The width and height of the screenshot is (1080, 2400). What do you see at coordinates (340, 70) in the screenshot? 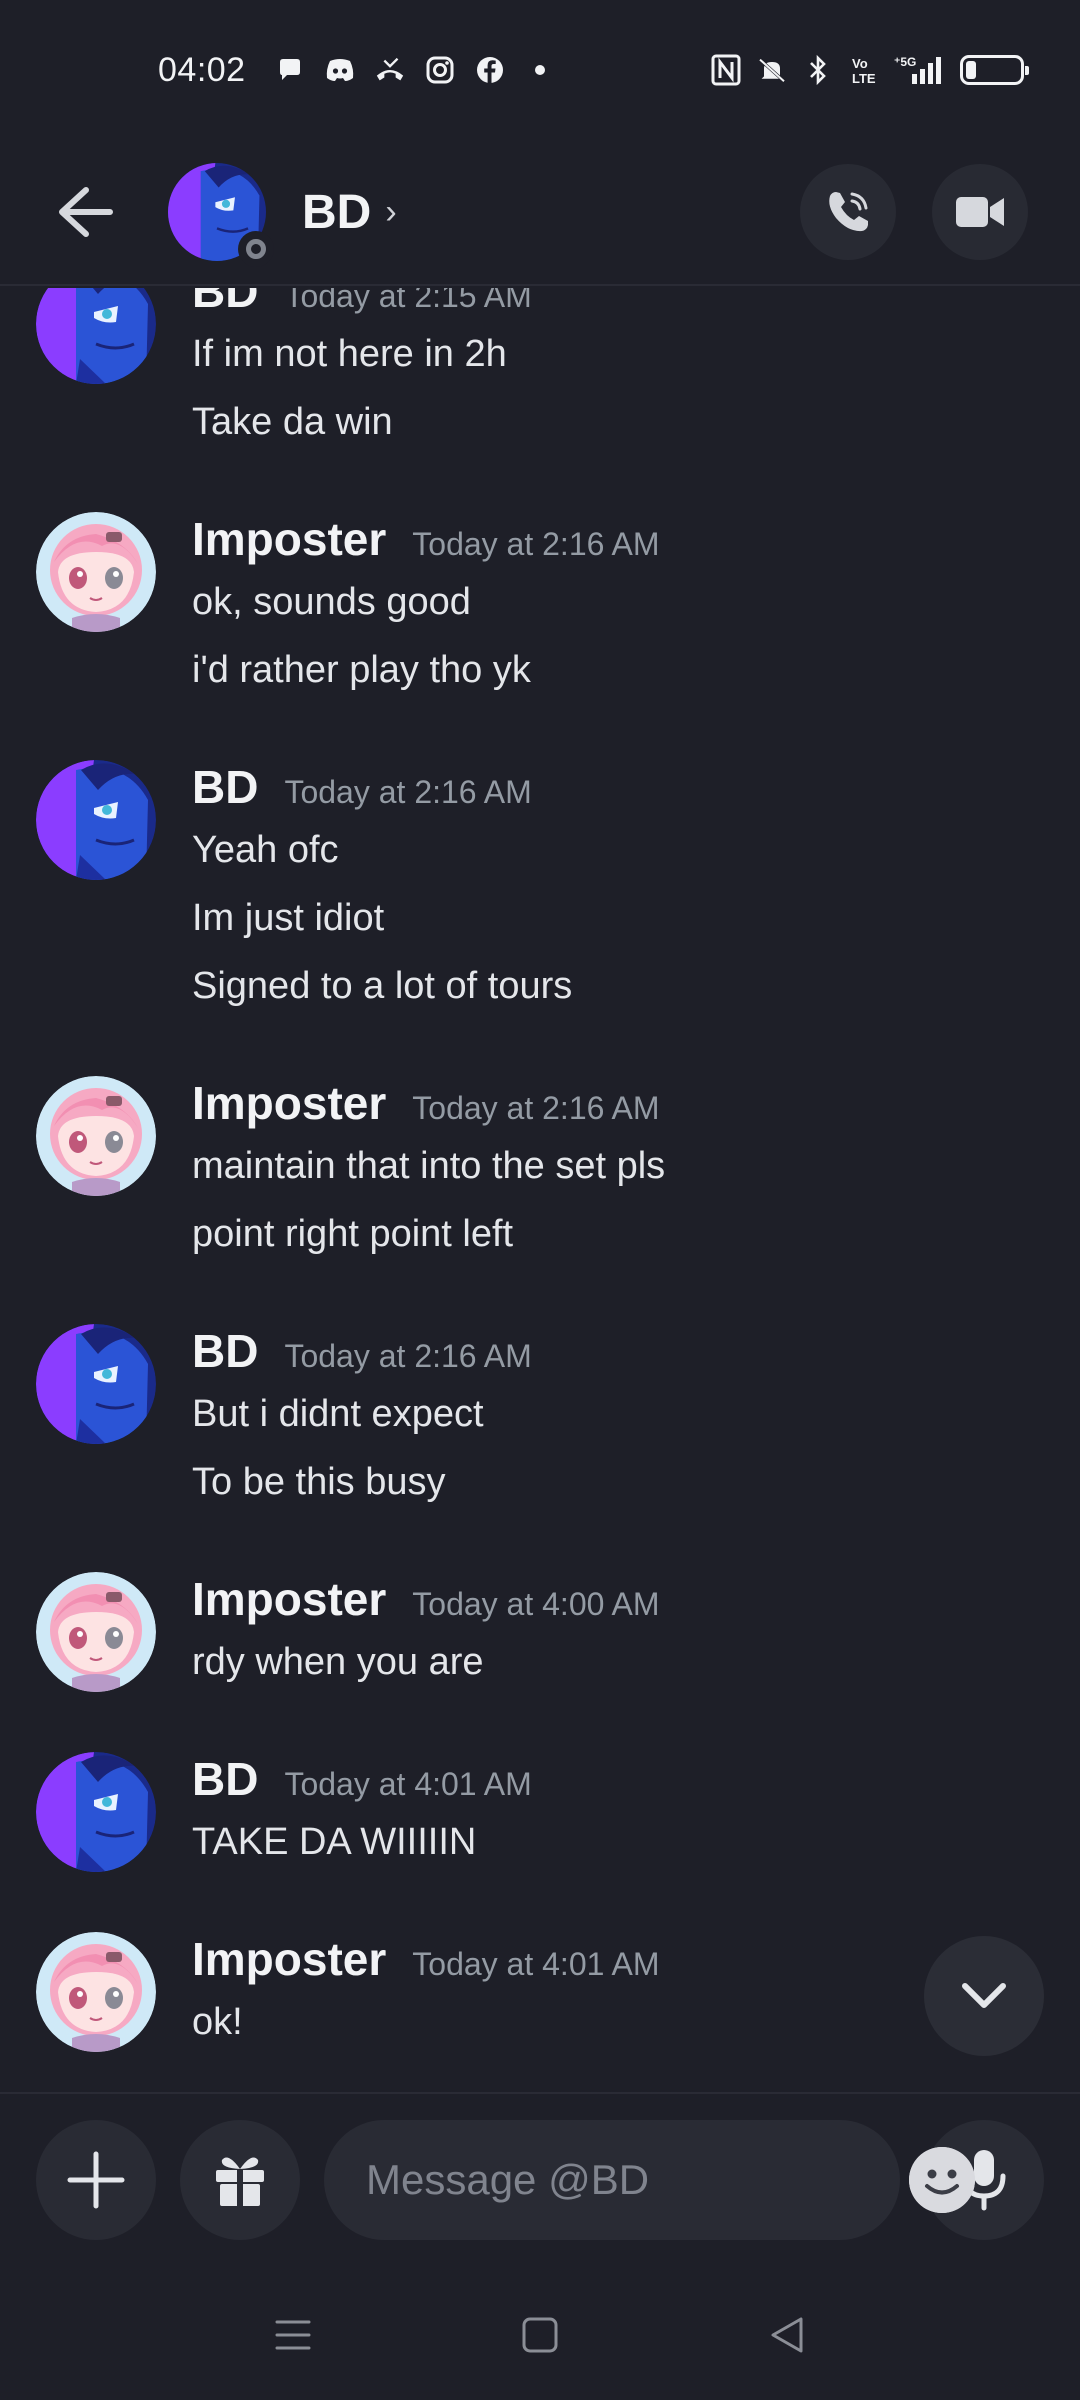
I see `discord-icon` at bounding box center [340, 70].